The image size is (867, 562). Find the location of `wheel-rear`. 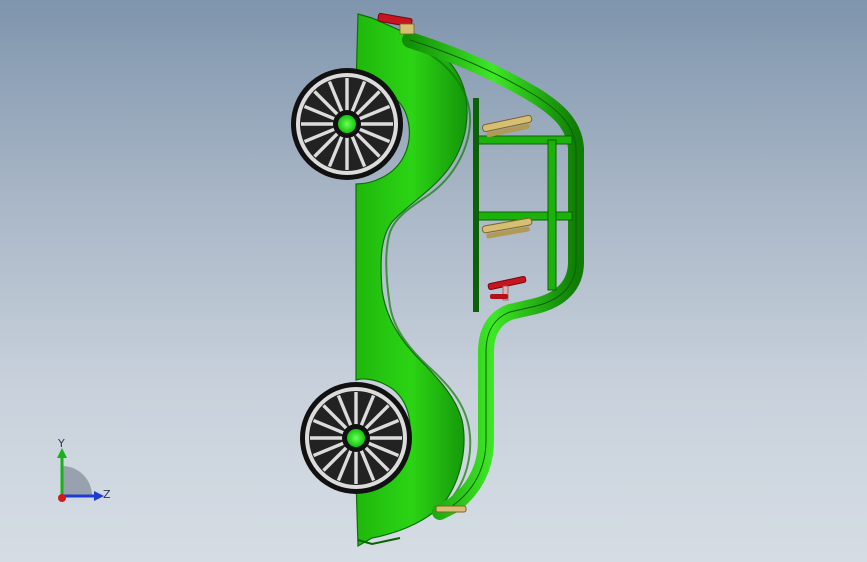

wheel-rear is located at coordinates (356, 438).